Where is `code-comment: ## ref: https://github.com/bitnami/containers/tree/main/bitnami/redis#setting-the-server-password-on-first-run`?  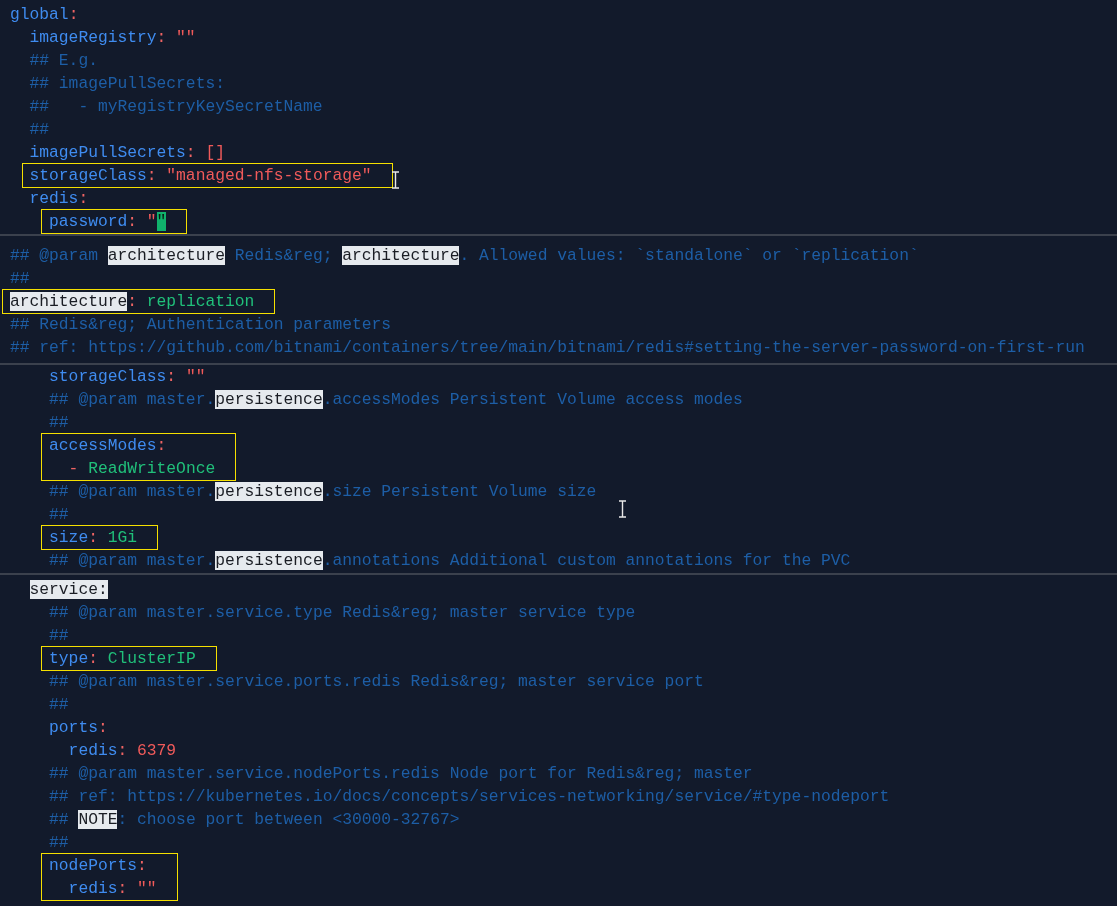
code-comment: ## ref: https://github.com/bitnami/containers/tree/main/bitnami/redis#setting-the-server-password-on-first-run is located at coordinates (547, 347).